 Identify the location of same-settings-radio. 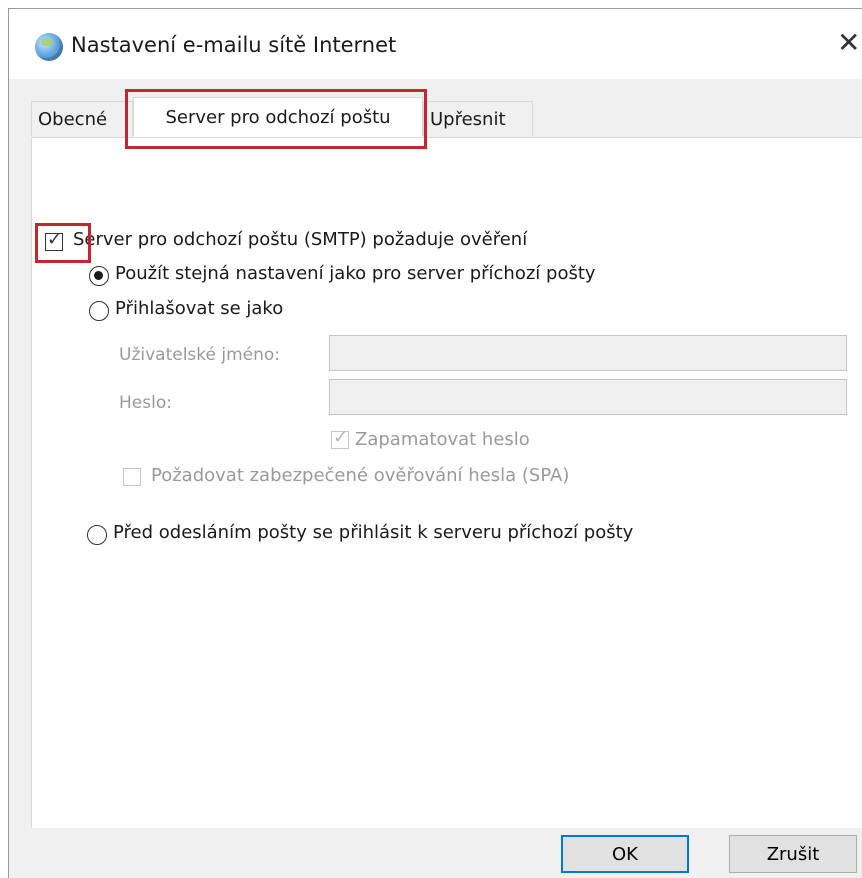
(99, 276).